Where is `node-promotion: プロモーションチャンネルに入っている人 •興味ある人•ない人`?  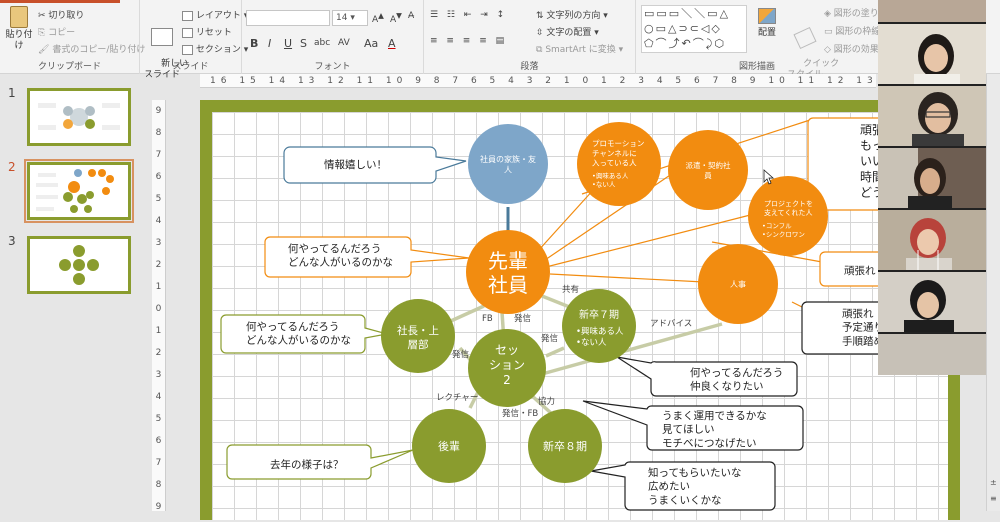 node-promotion: プロモーションチャンネルに入っている人 •興味ある人•ない人 is located at coordinates (619, 164).